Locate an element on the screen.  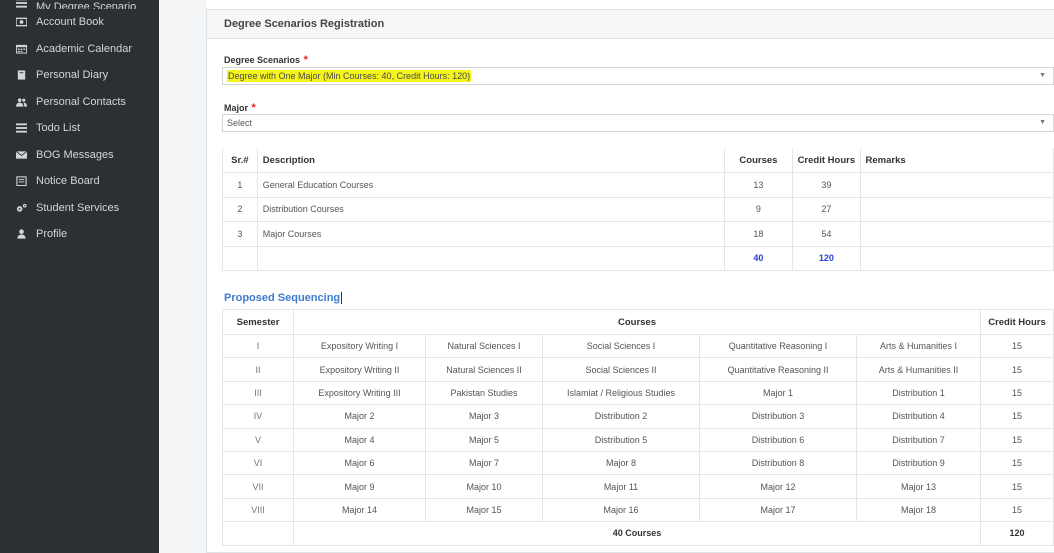
sidebar-item-label: Todo List is located at coordinates (58, 128).